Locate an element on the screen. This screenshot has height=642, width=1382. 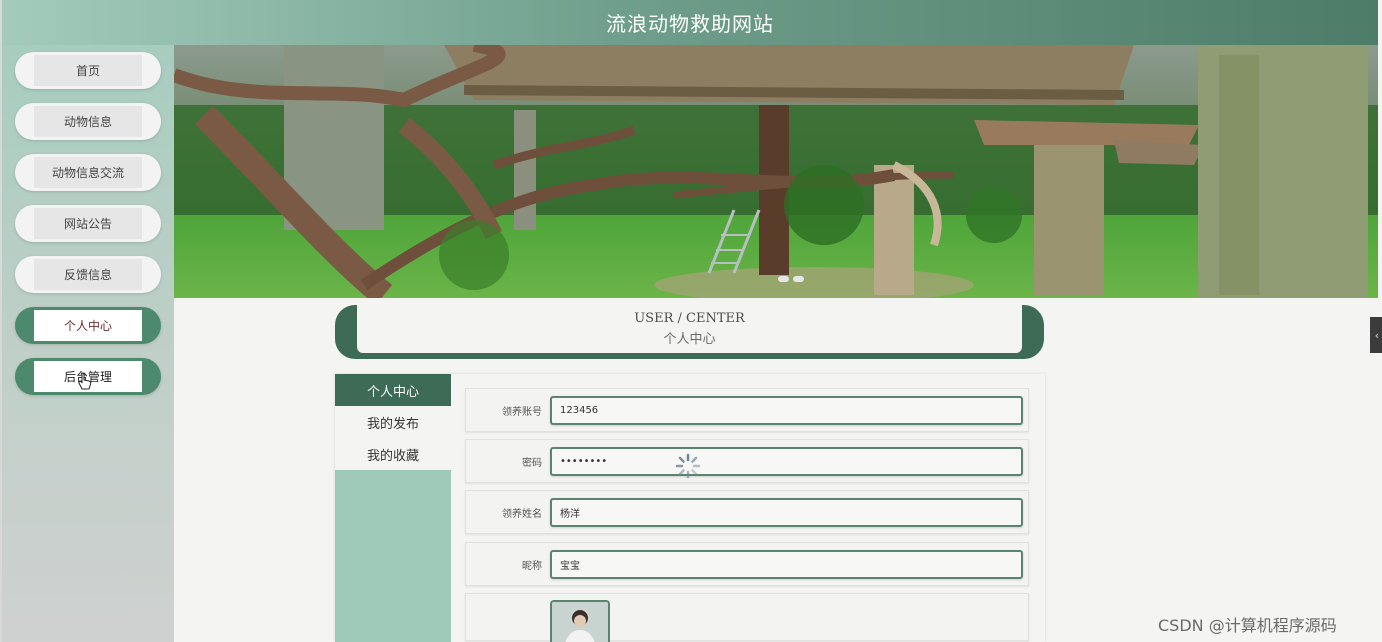
form-row-nickname: 昵称 宝宝 is located at coordinates (747, 564).